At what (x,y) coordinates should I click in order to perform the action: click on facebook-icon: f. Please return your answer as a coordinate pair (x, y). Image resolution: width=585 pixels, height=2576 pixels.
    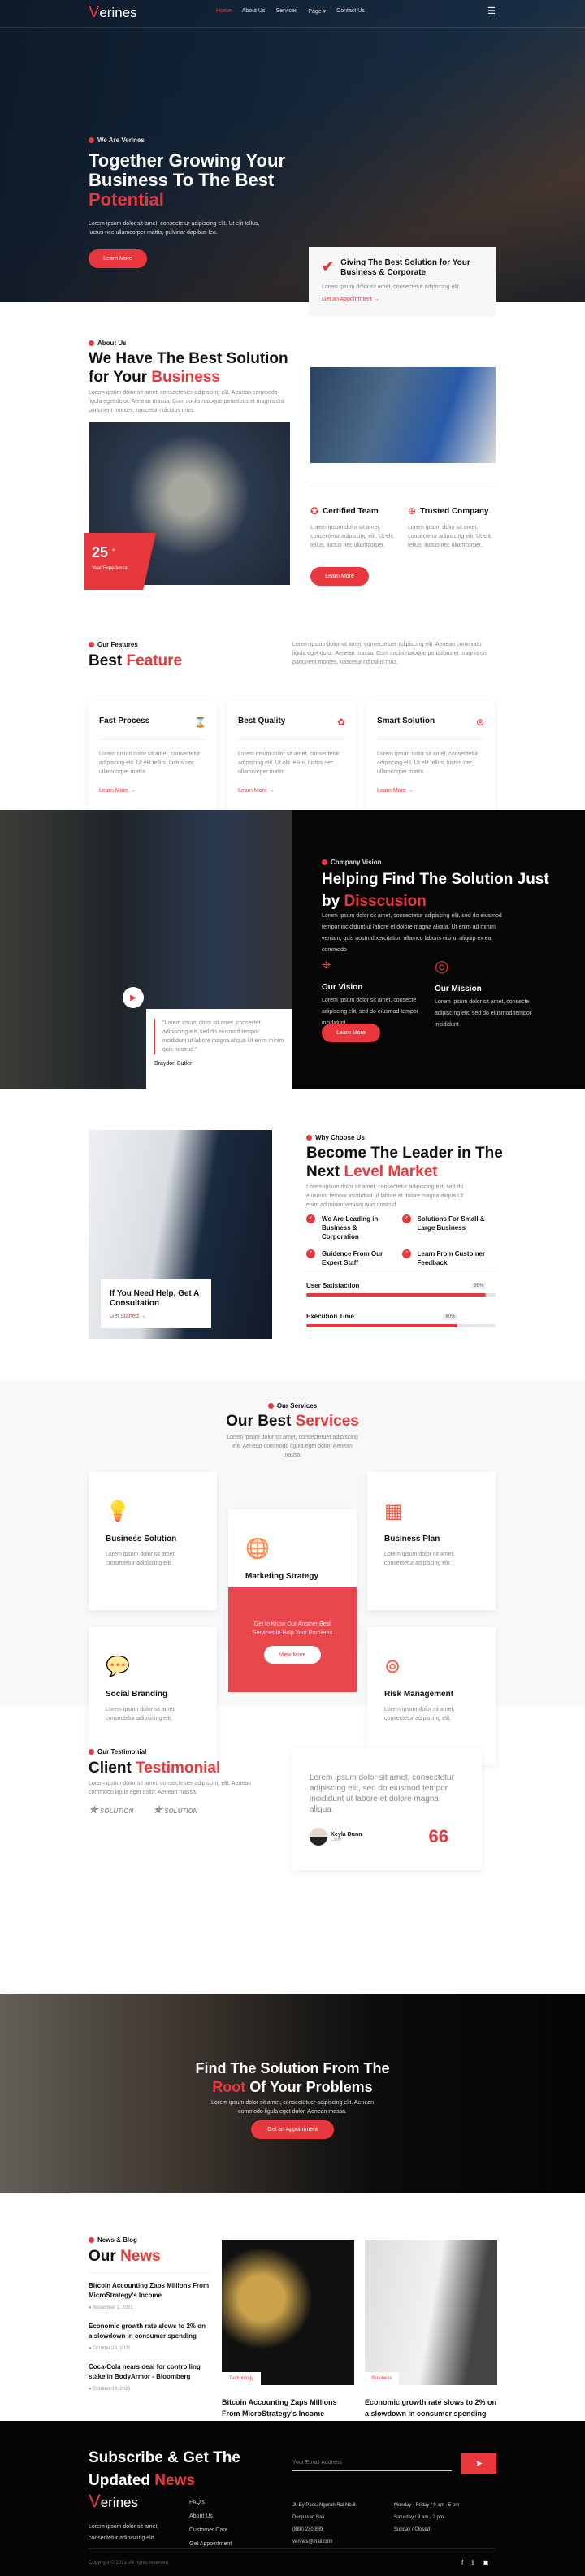
    Looking at the image, I should click on (463, 2562).